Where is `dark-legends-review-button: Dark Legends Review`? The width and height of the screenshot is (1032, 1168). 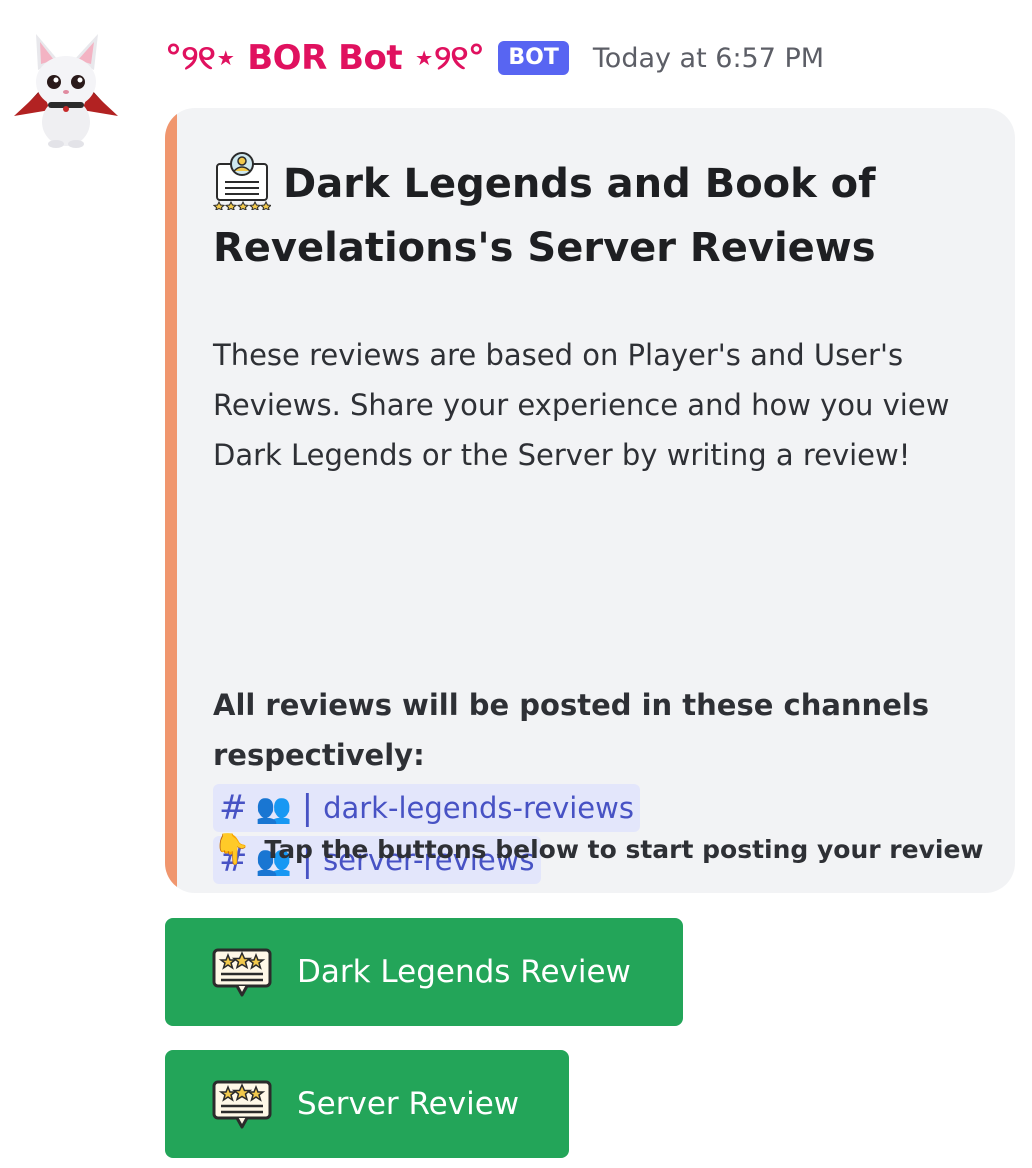 dark-legends-review-button: Dark Legends Review is located at coordinates (424, 972).